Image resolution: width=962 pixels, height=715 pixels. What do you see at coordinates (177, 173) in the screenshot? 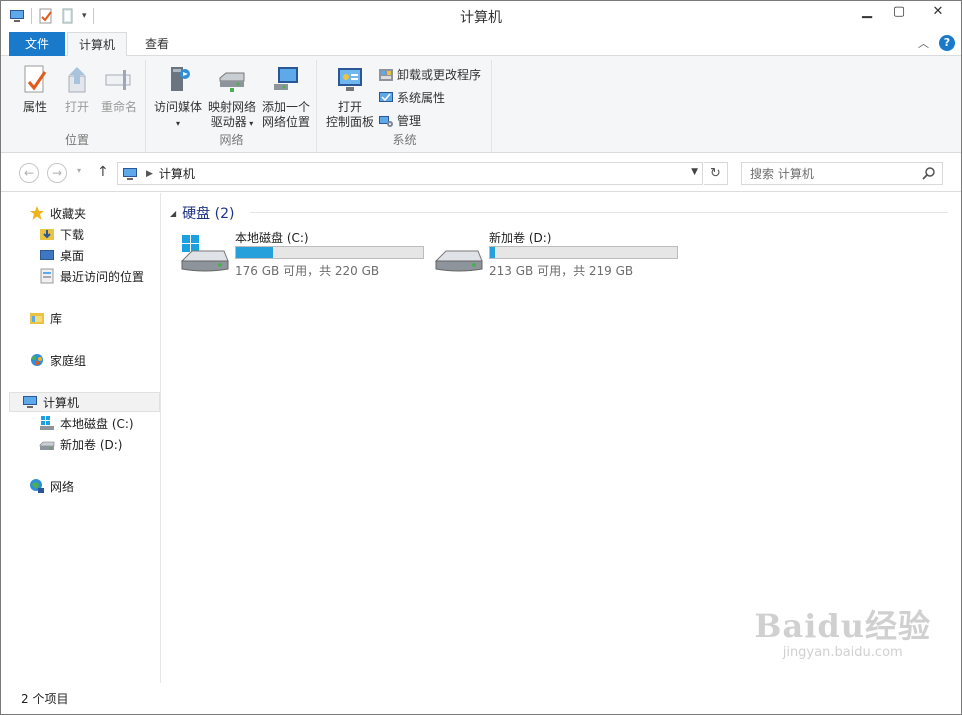
I see `breadcrumb-computer: 计算机` at bounding box center [177, 173].